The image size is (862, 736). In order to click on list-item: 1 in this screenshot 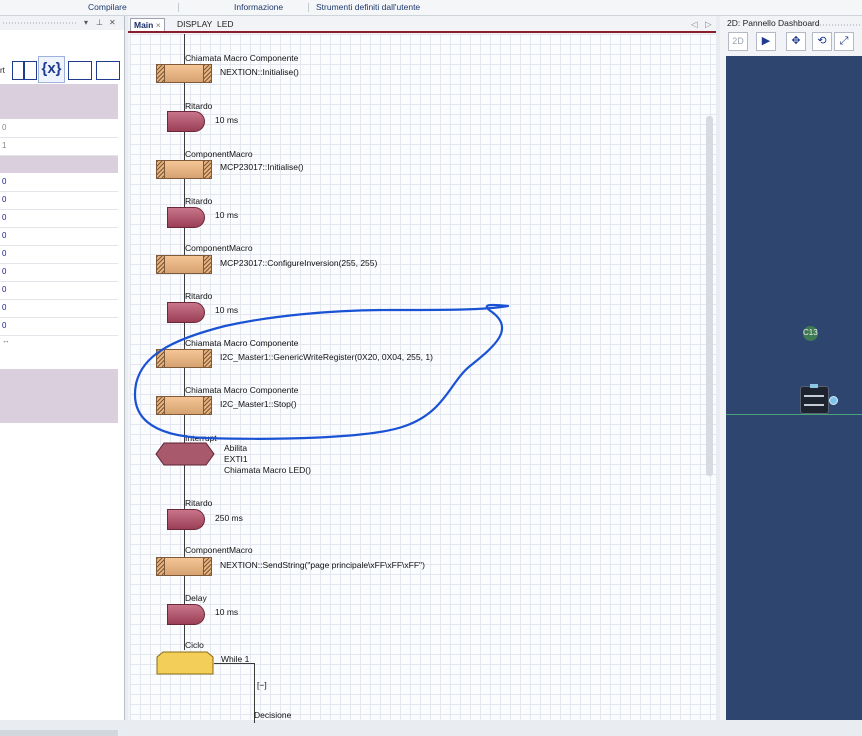, I will do `click(59, 147)`.